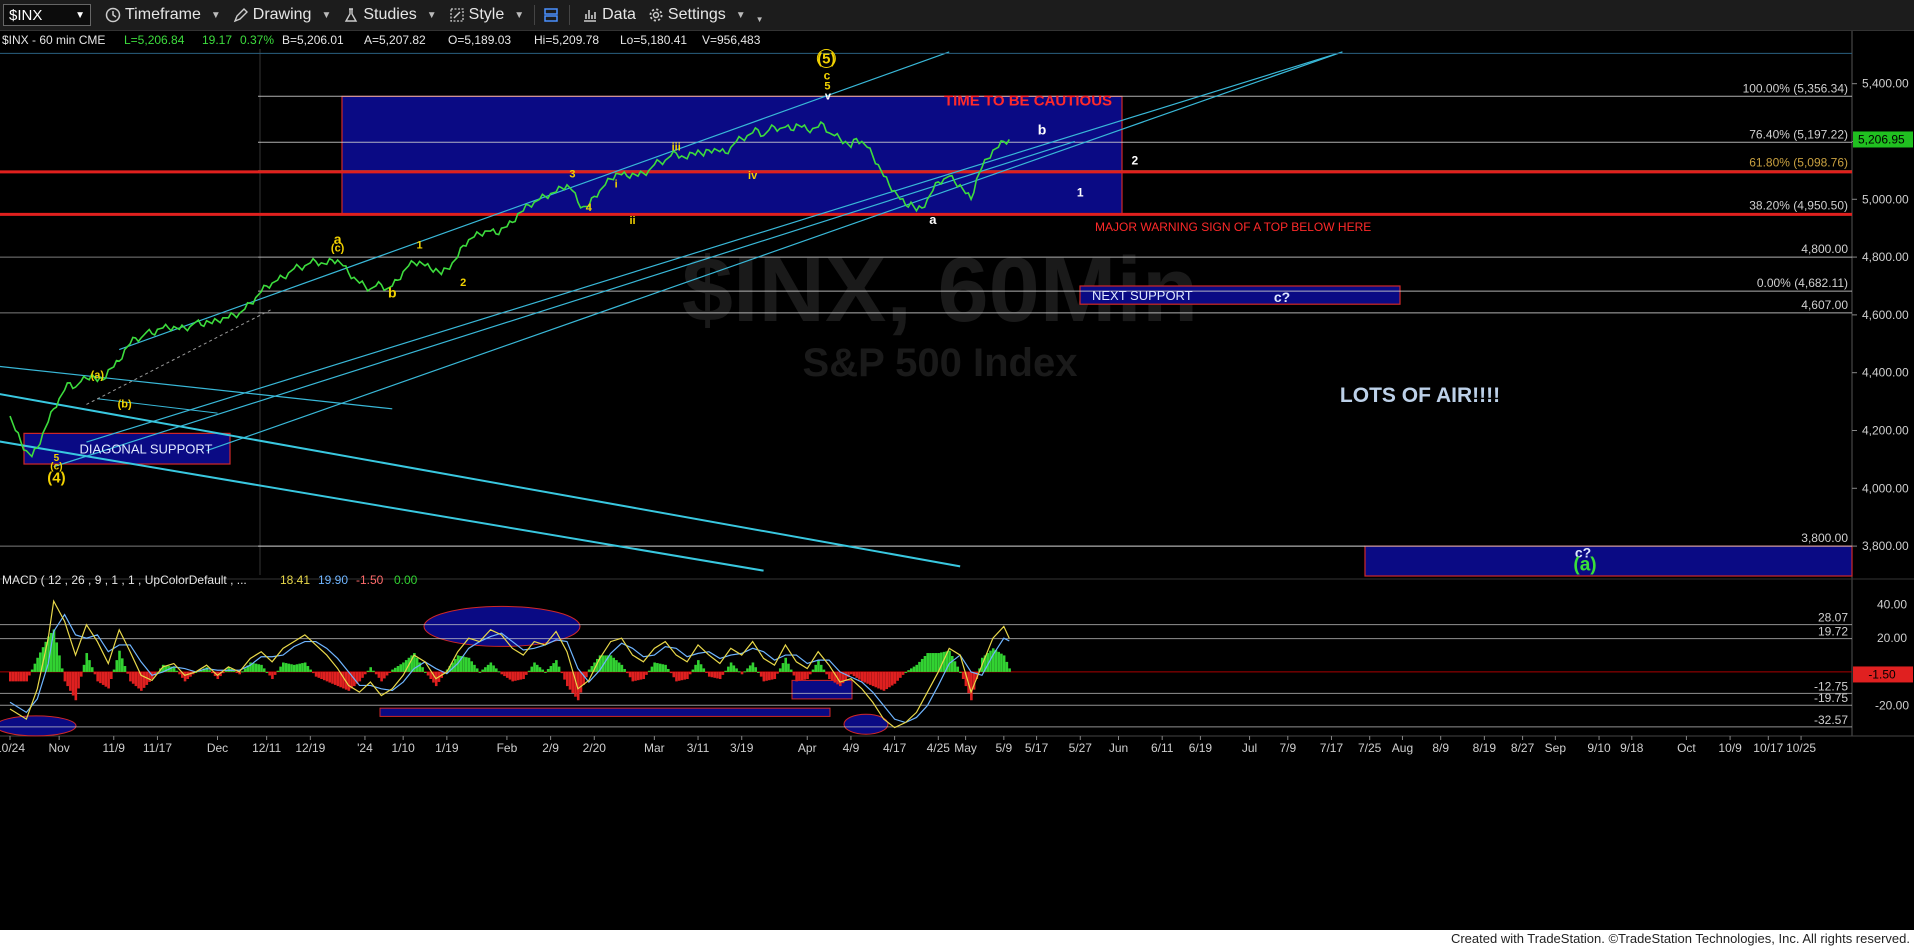 The image size is (1914, 949). What do you see at coordinates (1142, 295) in the screenshot?
I see `next-support-label: NEXT SUPPORT` at bounding box center [1142, 295].